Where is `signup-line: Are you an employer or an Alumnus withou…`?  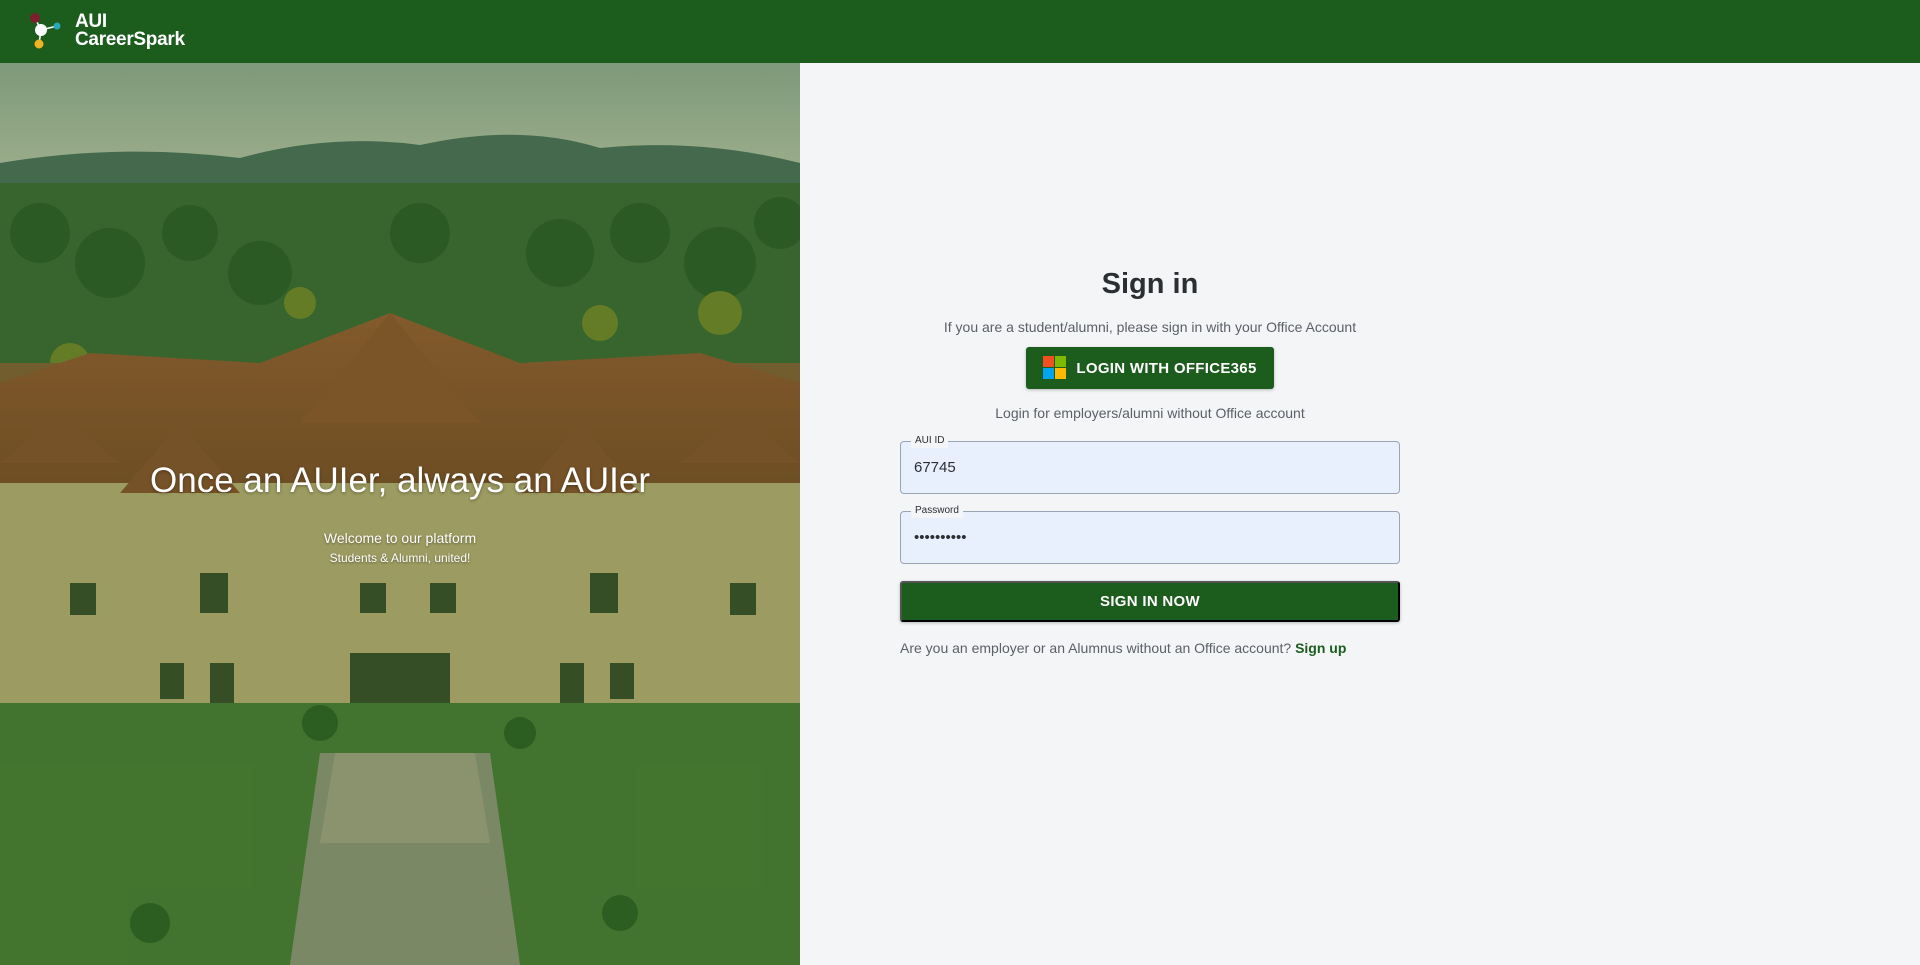
signup-line: Are you an employer or an Alumnus withou… is located at coordinates (1150, 648).